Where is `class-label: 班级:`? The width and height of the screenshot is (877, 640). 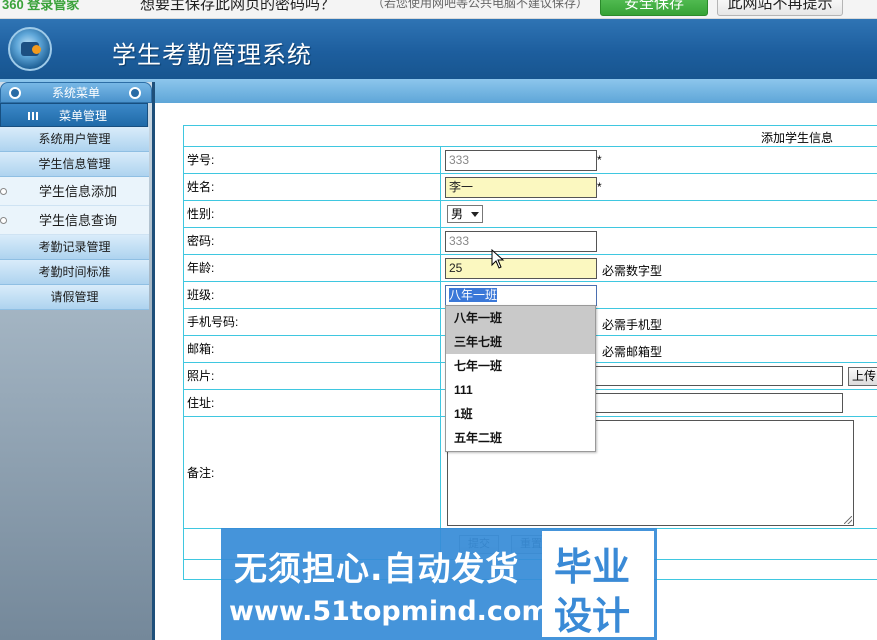 class-label: 班级: is located at coordinates (312, 295).